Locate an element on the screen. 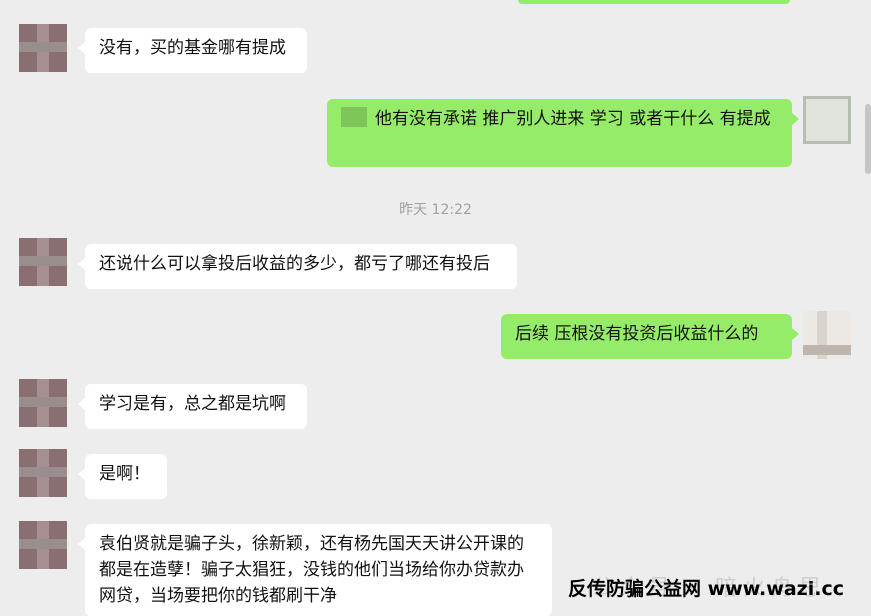 The image size is (871, 616). message-bubble-incoming: 学习是有，总之都是坑啊 is located at coordinates (192, 406).